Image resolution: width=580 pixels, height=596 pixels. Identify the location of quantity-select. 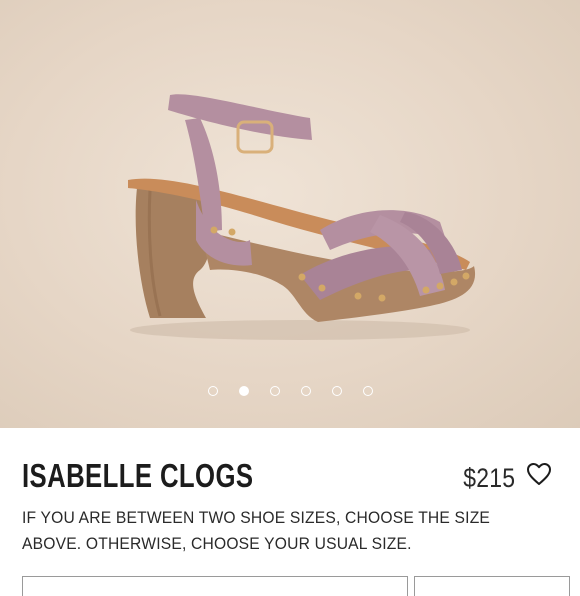
(492, 586).